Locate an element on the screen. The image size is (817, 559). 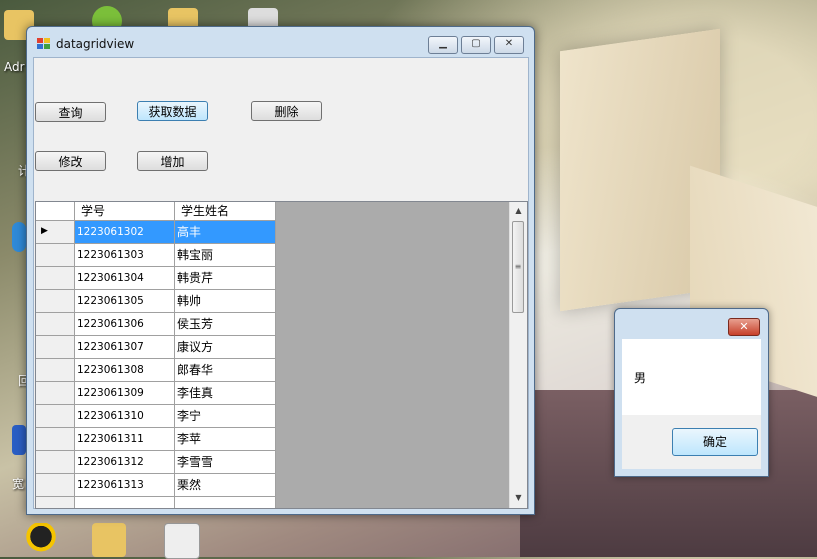
column-header-student-name: 学生姓名 is located at coordinates (225, 211).